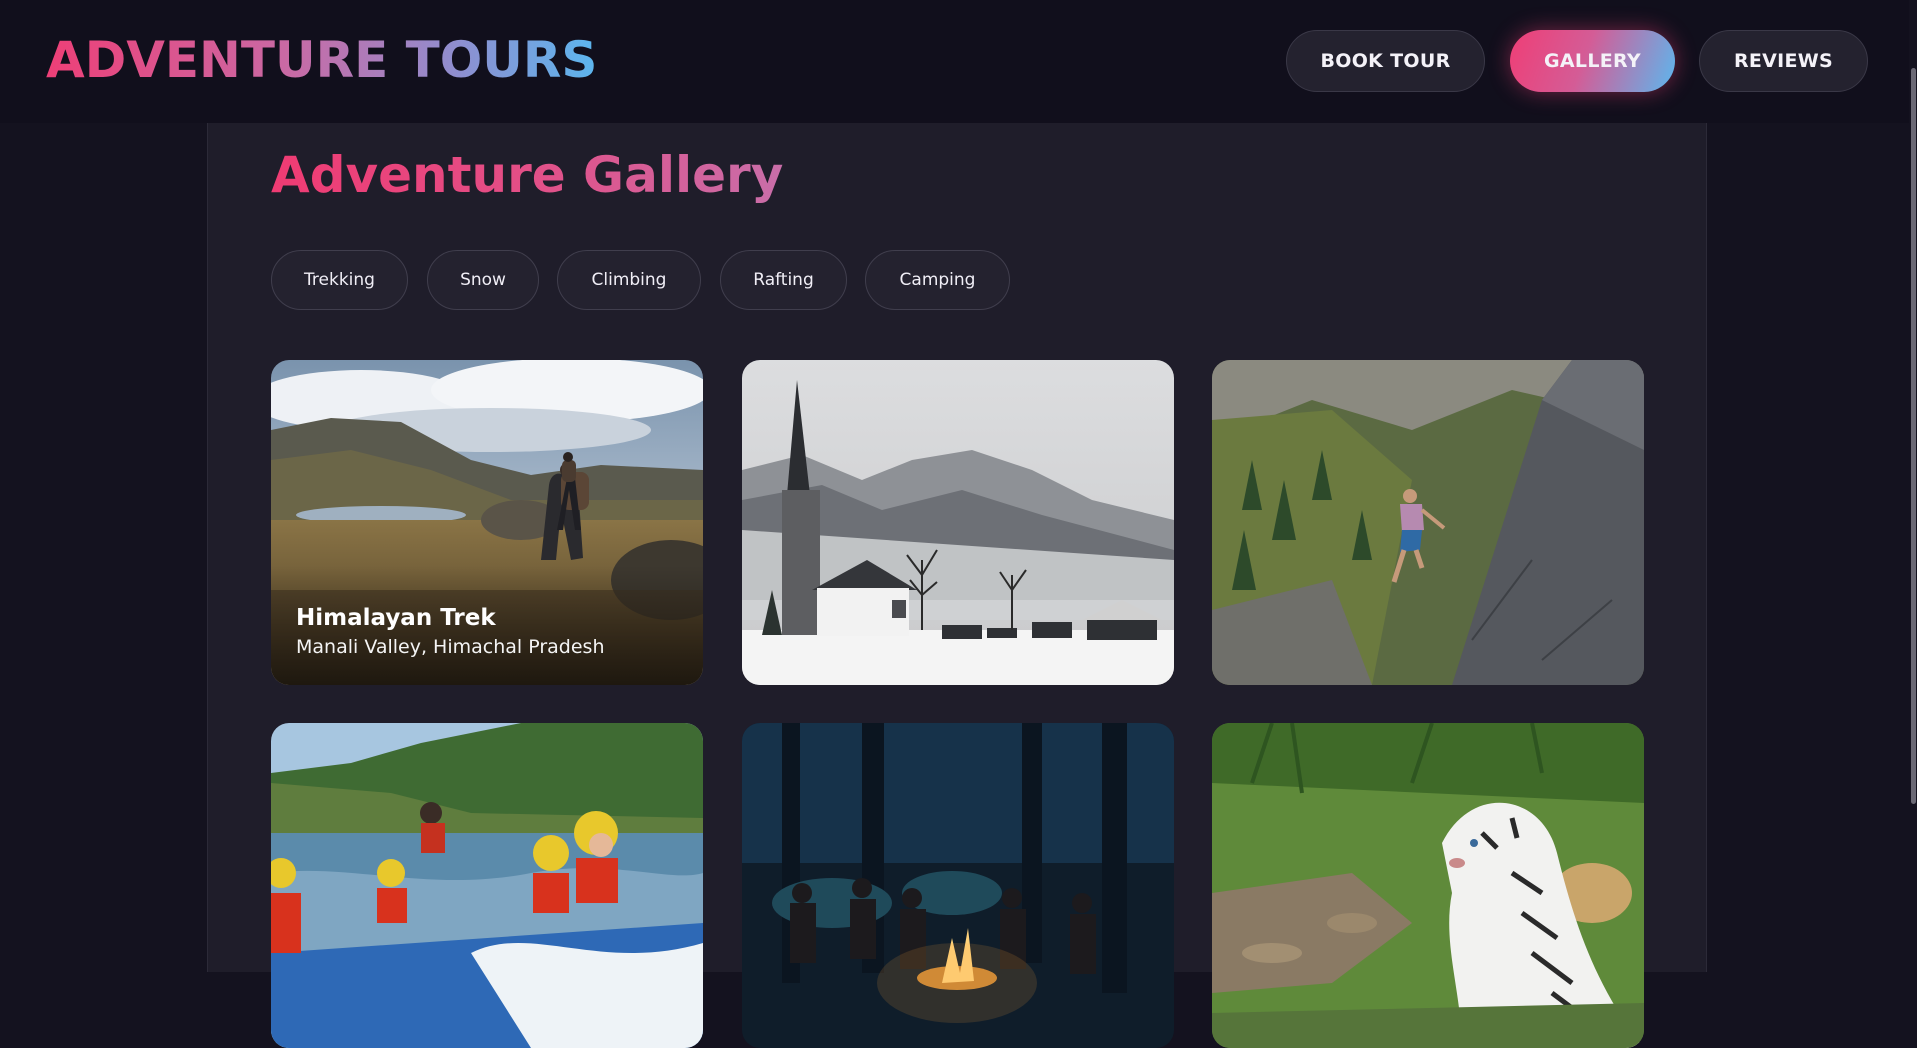 The height and width of the screenshot is (1048, 1917). Describe the element at coordinates (1783, 61) in the screenshot. I see `nav-reviews-button: REVIEWS` at that location.